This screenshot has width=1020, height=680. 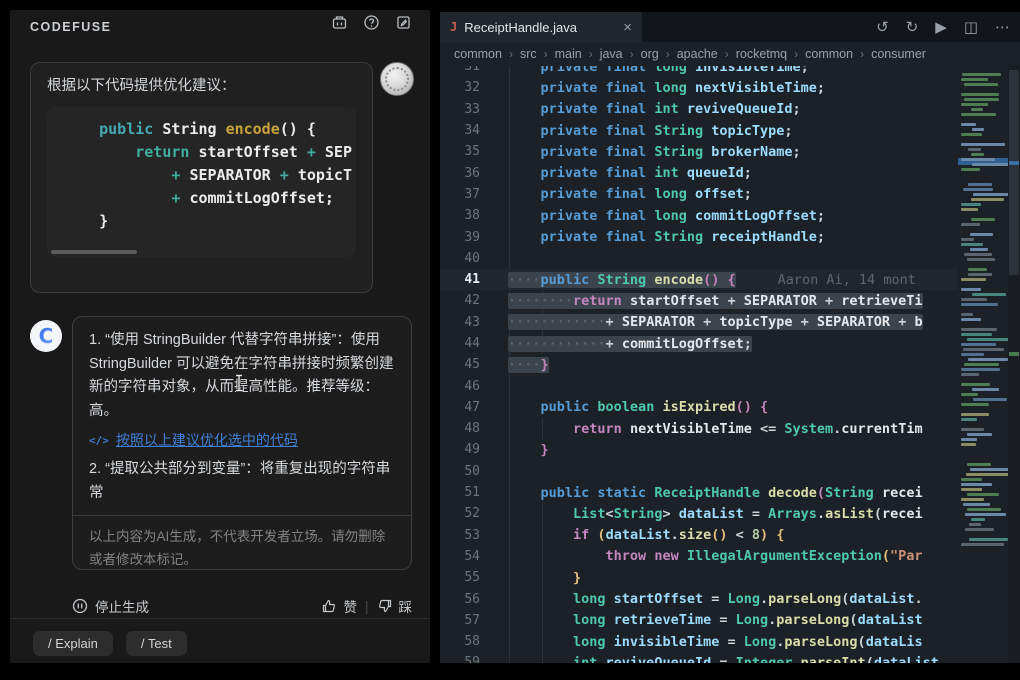 I want to click on like-button: 赞, so click(x=339, y=606).